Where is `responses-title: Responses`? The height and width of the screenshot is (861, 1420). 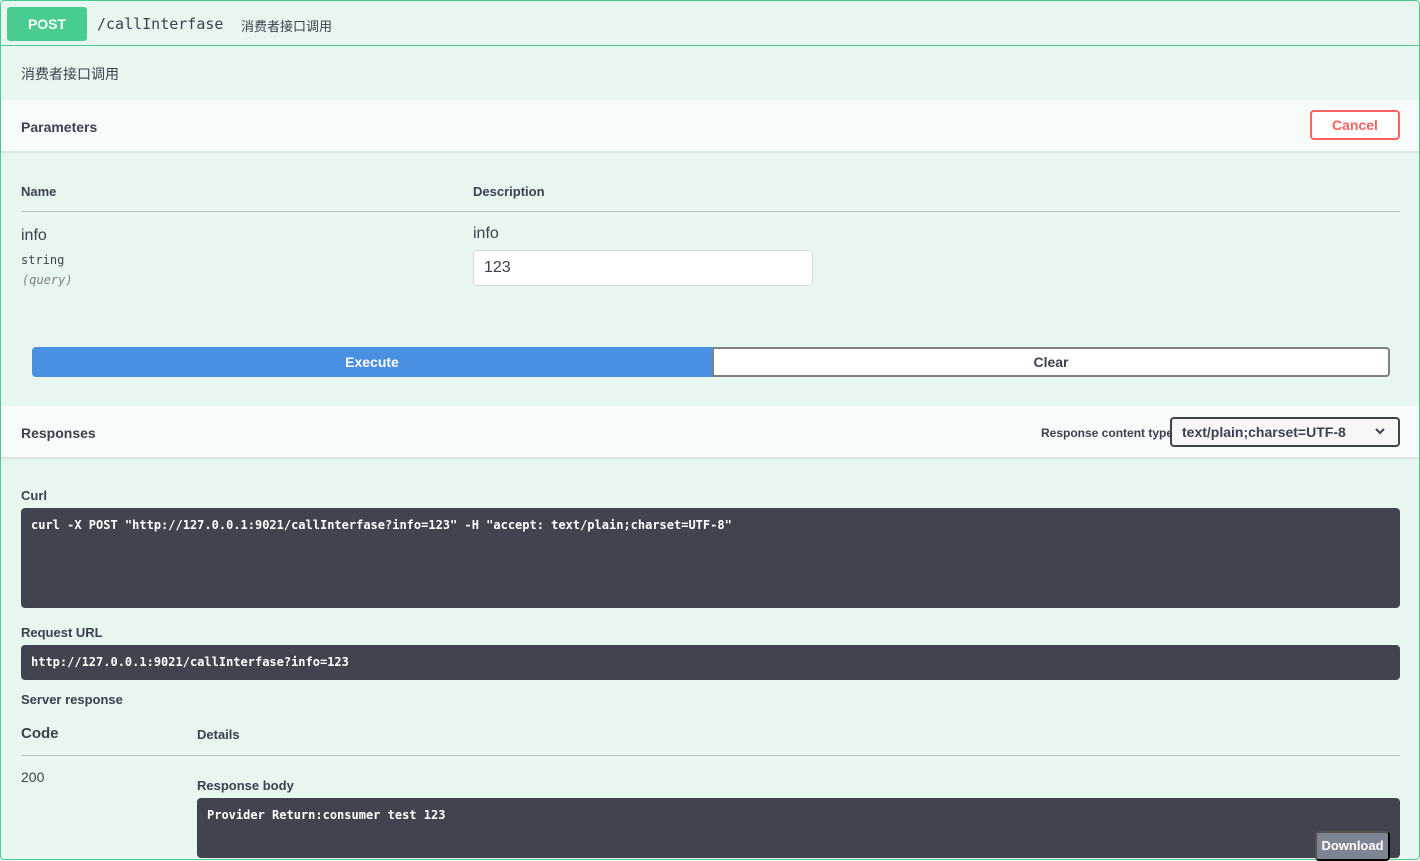 responses-title: Responses is located at coordinates (58, 433).